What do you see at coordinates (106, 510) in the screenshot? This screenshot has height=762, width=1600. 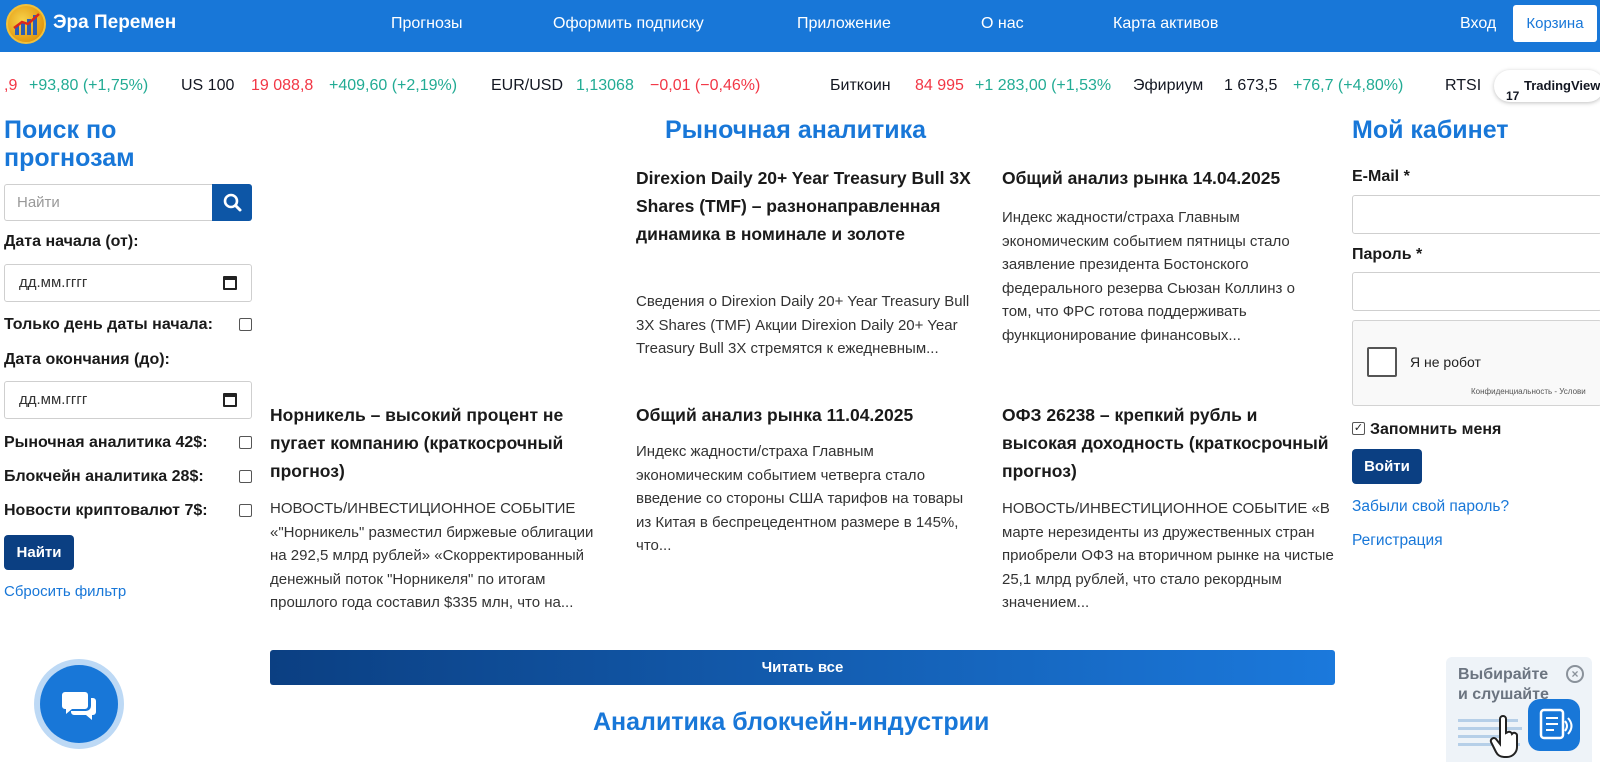 I see `filter-crypto-label: Новости криптовалют 7$:` at bounding box center [106, 510].